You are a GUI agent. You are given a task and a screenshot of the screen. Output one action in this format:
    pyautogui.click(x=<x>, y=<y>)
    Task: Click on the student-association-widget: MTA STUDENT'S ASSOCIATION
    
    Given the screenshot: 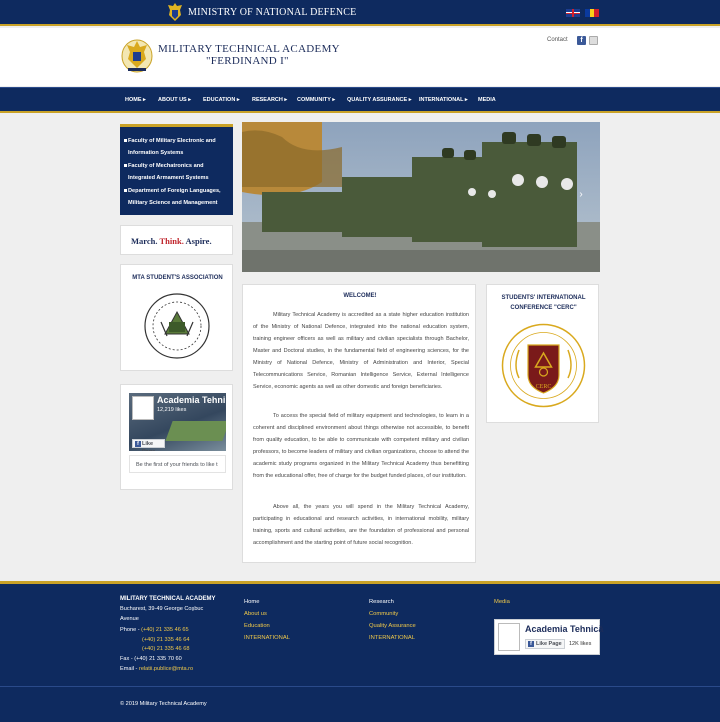 What is the action you would take?
    pyautogui.click(x=176, y=317)
    